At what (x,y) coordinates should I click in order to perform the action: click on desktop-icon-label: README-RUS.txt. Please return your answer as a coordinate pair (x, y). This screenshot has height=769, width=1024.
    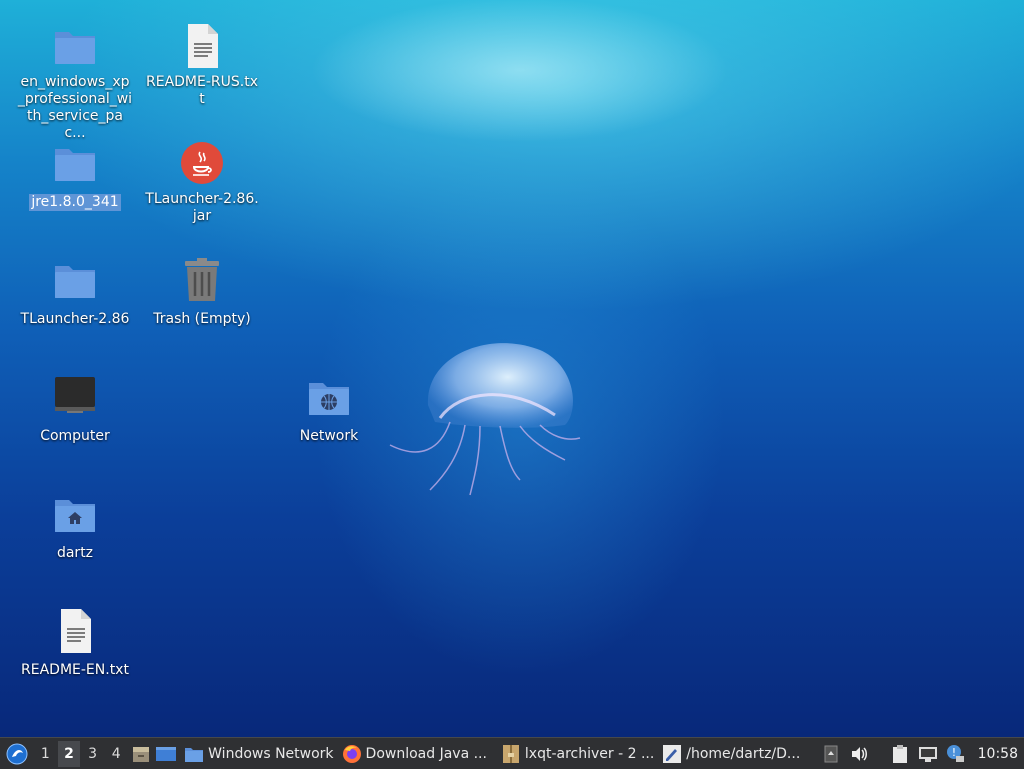
    Looking at the image, I should click on (202, 90).